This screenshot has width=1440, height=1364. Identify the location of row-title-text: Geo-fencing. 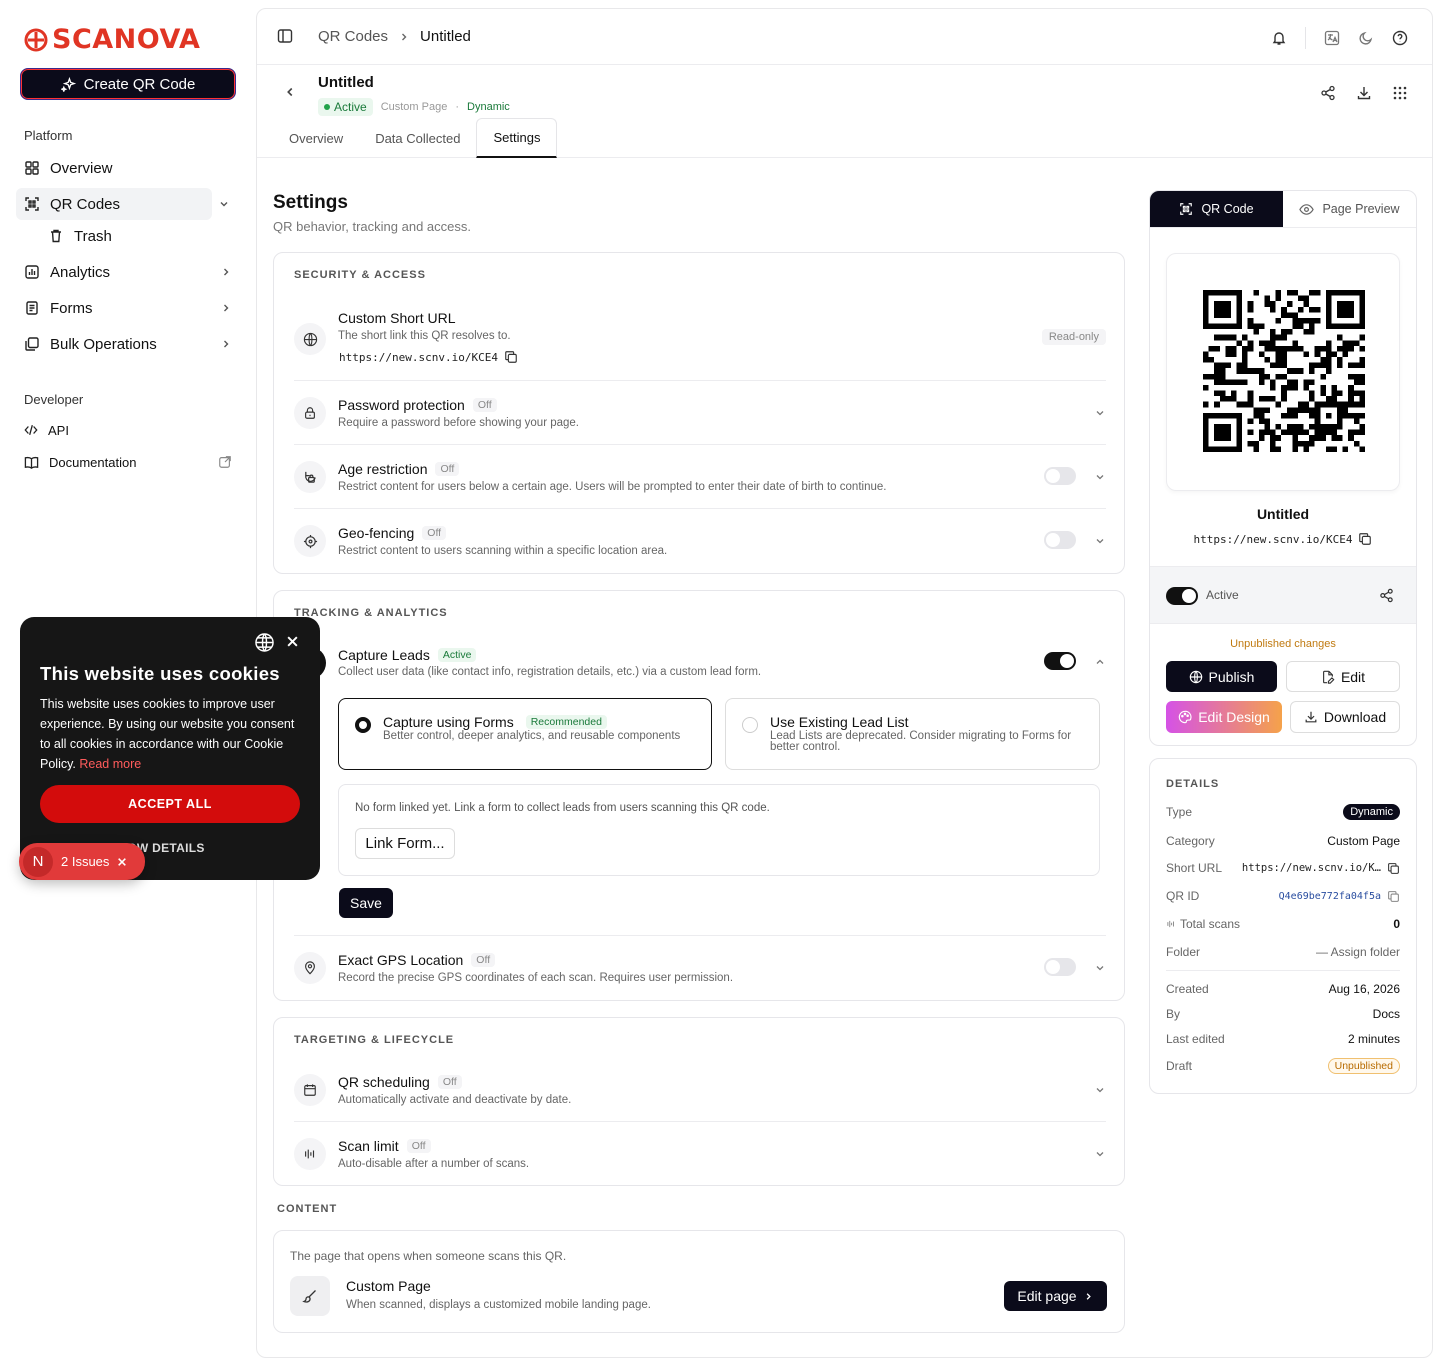
(376, 533).